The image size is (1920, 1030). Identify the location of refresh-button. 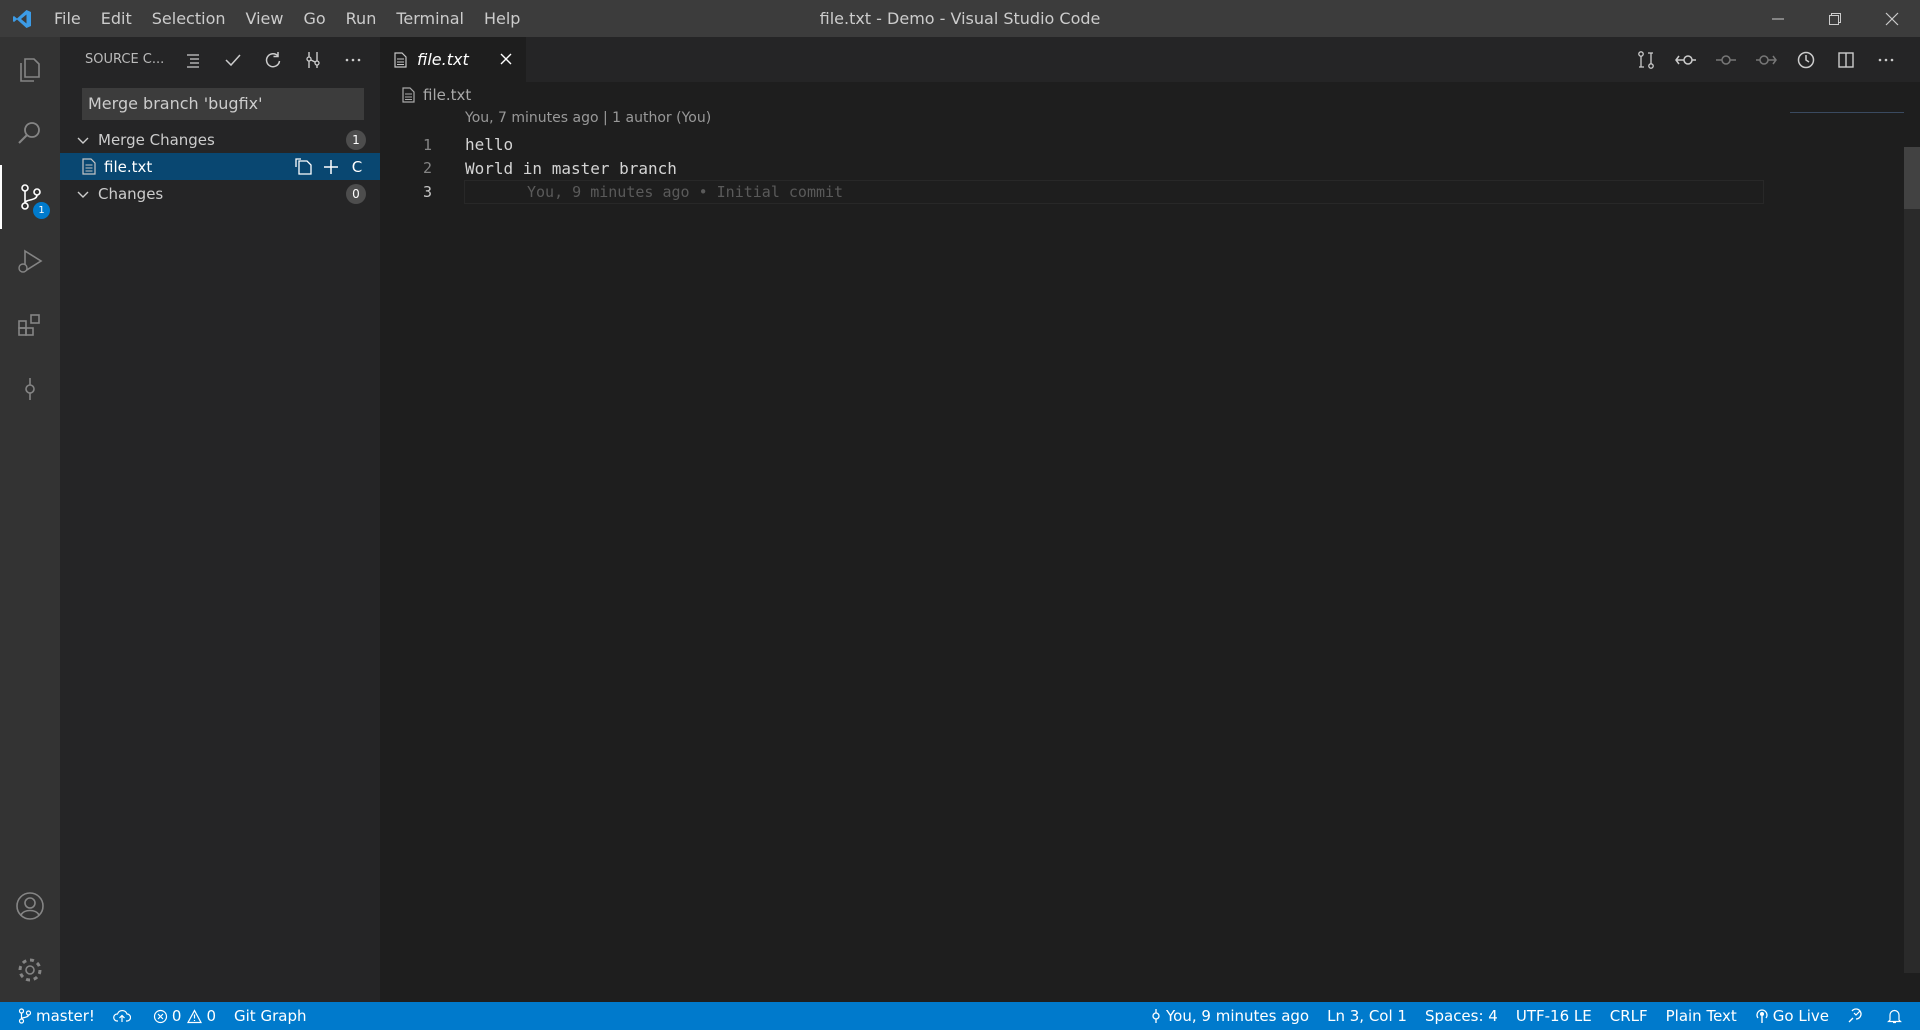
(273, 60).